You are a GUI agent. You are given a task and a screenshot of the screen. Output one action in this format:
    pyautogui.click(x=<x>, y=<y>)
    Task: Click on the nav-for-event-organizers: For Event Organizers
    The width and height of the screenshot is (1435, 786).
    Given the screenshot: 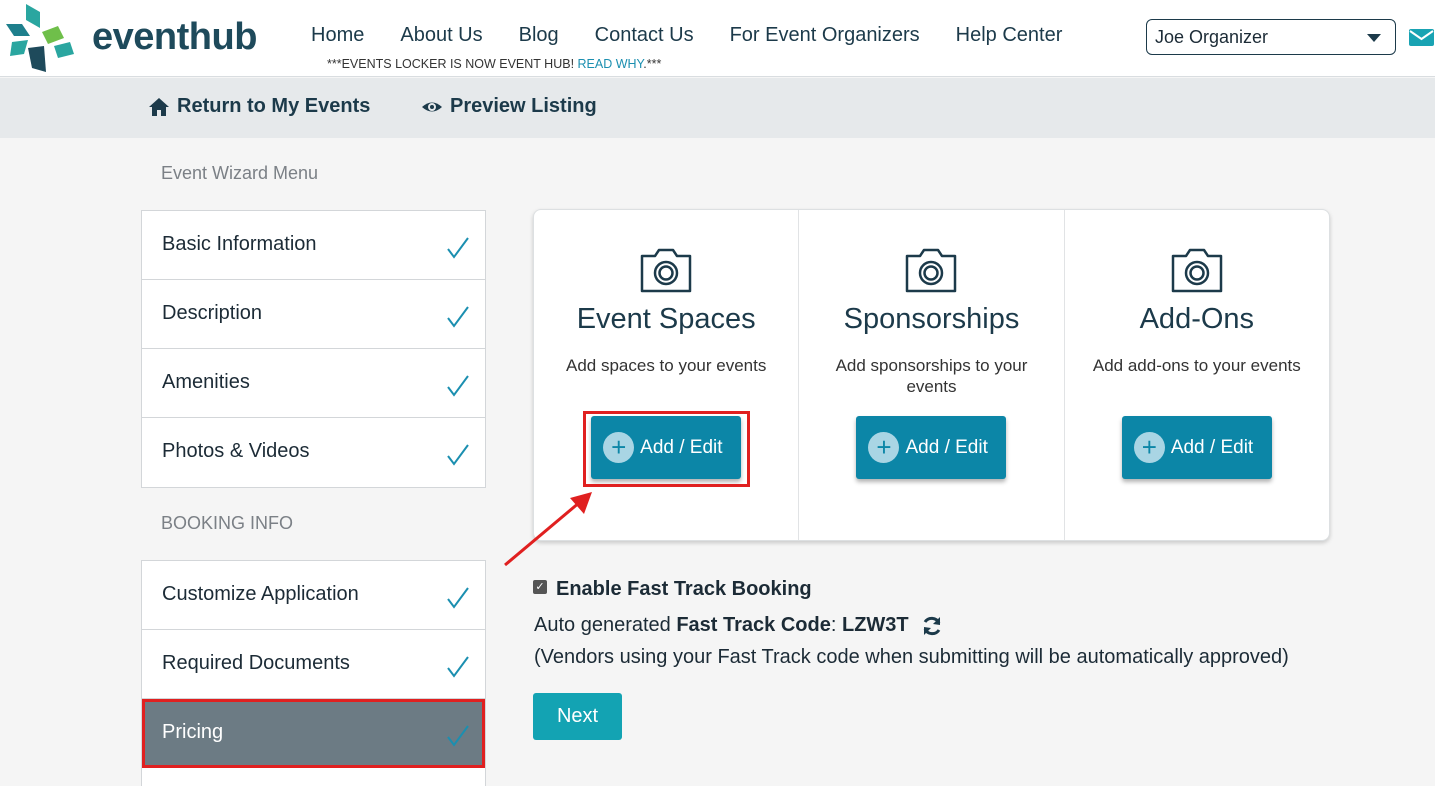 What is the action you would take?
    pyautogui.click(x=825, y=35)
    